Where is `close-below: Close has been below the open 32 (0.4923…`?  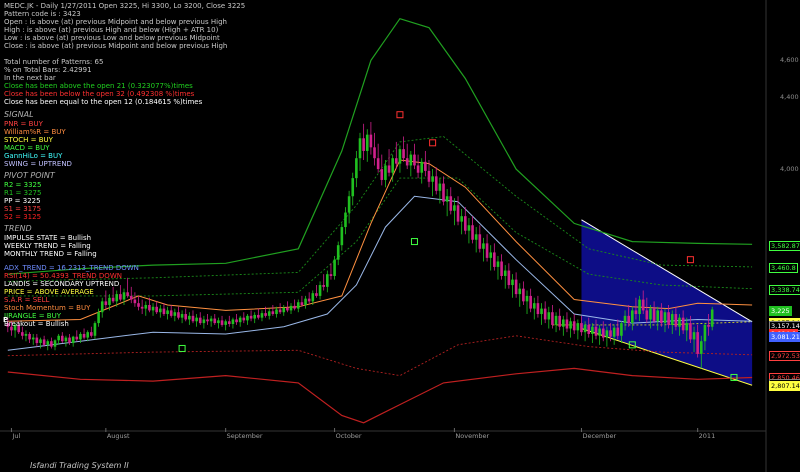 close-below: Close has been below the open 32 (0.4923… is located at coordinates (99, 94).